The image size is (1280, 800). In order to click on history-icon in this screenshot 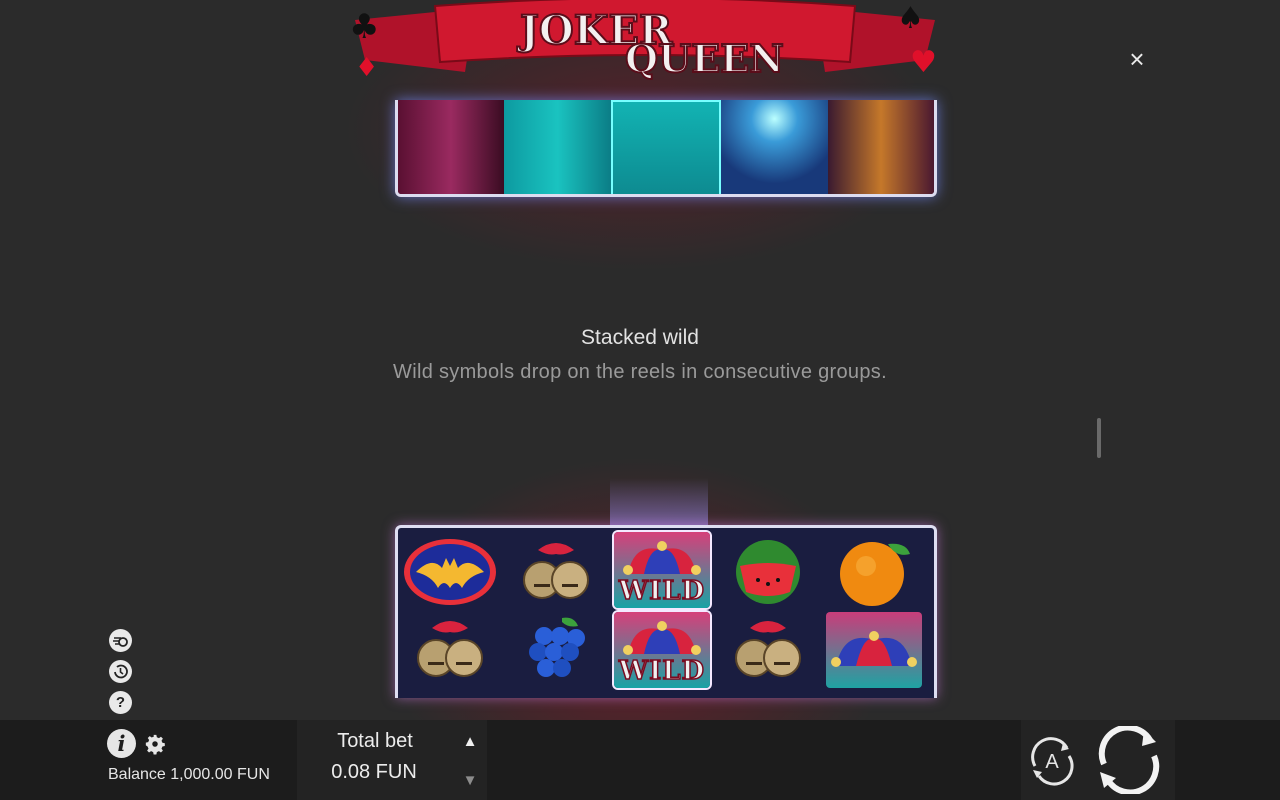, I will do `click(120, 671)`.